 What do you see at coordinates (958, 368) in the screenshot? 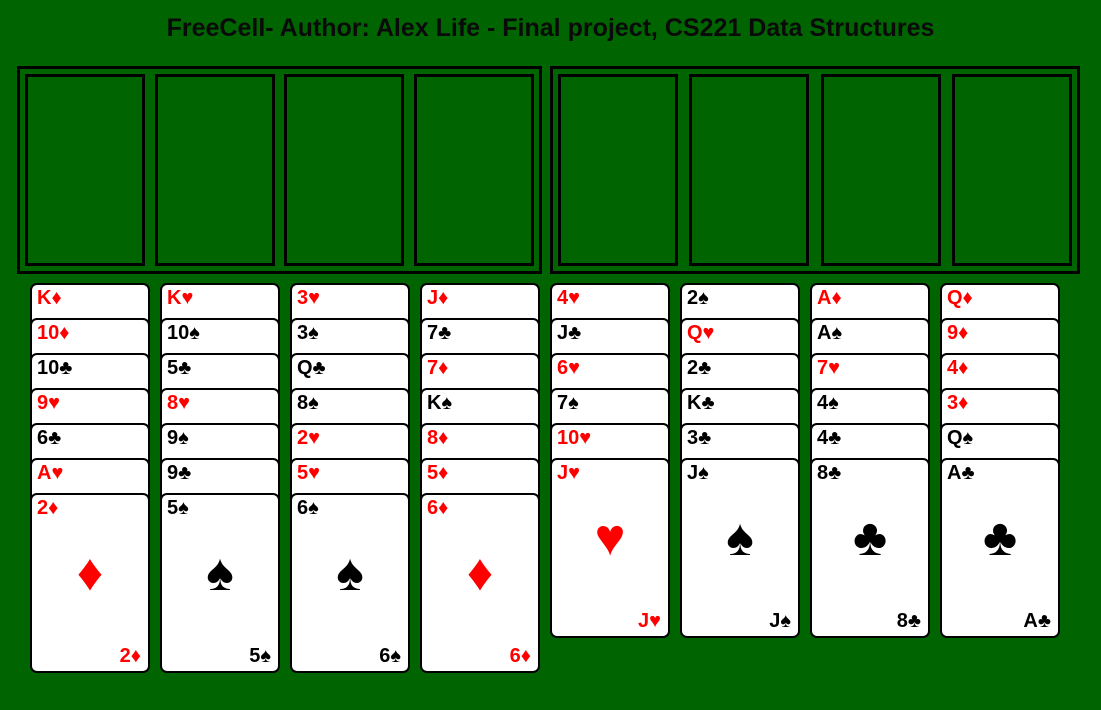
I see `card-rank-suit-label: 4♦` at bounding box center [958, 368].